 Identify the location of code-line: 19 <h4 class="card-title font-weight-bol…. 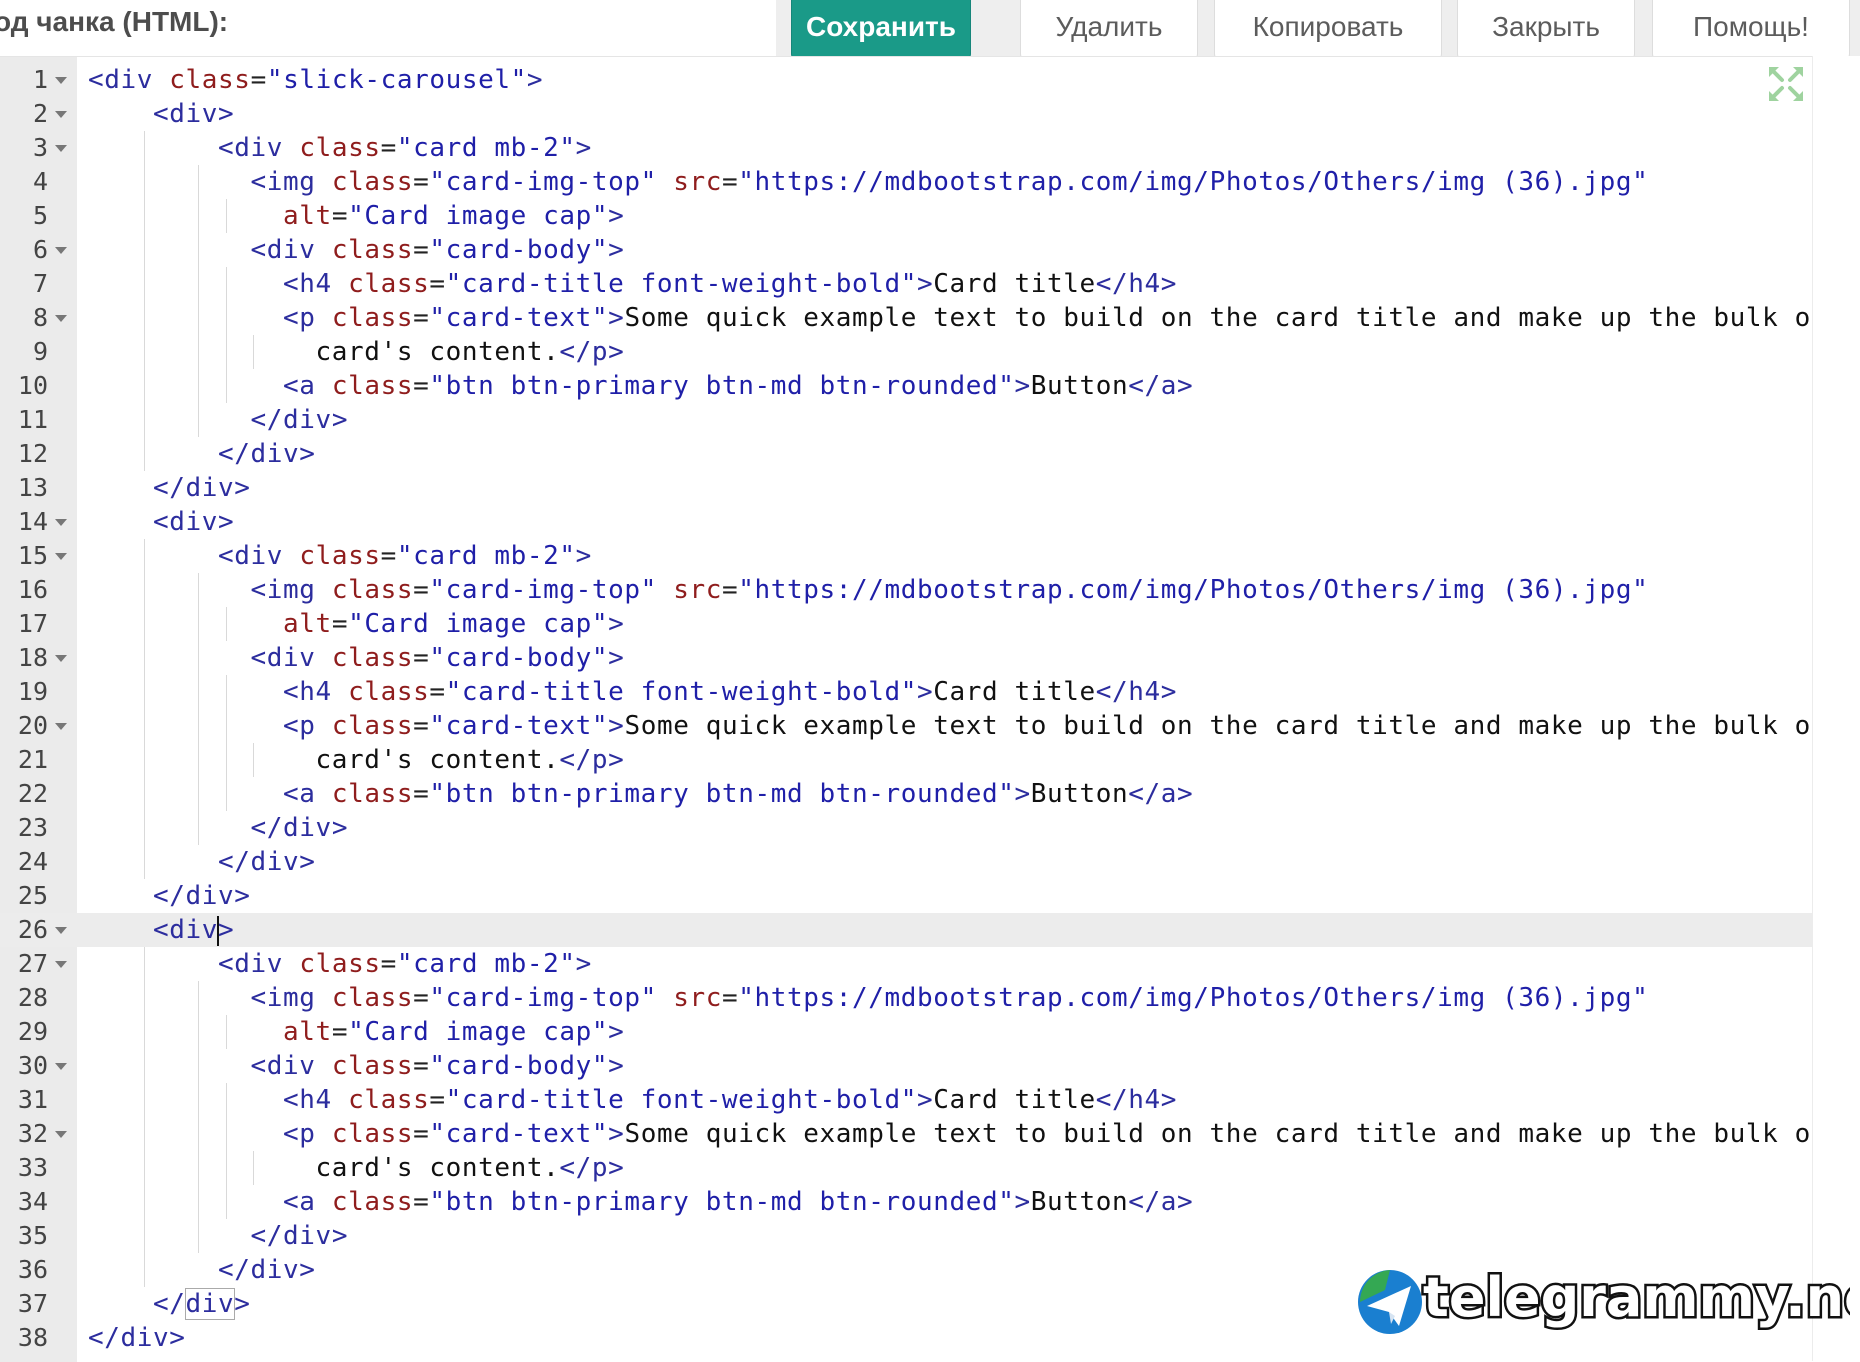
(906, 692).